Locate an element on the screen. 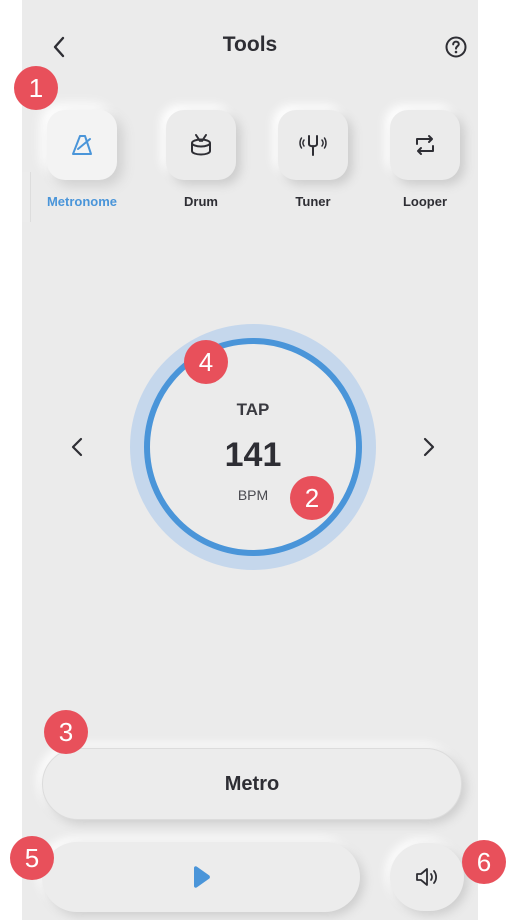  drum-tile is located at coordinates (201, 145).